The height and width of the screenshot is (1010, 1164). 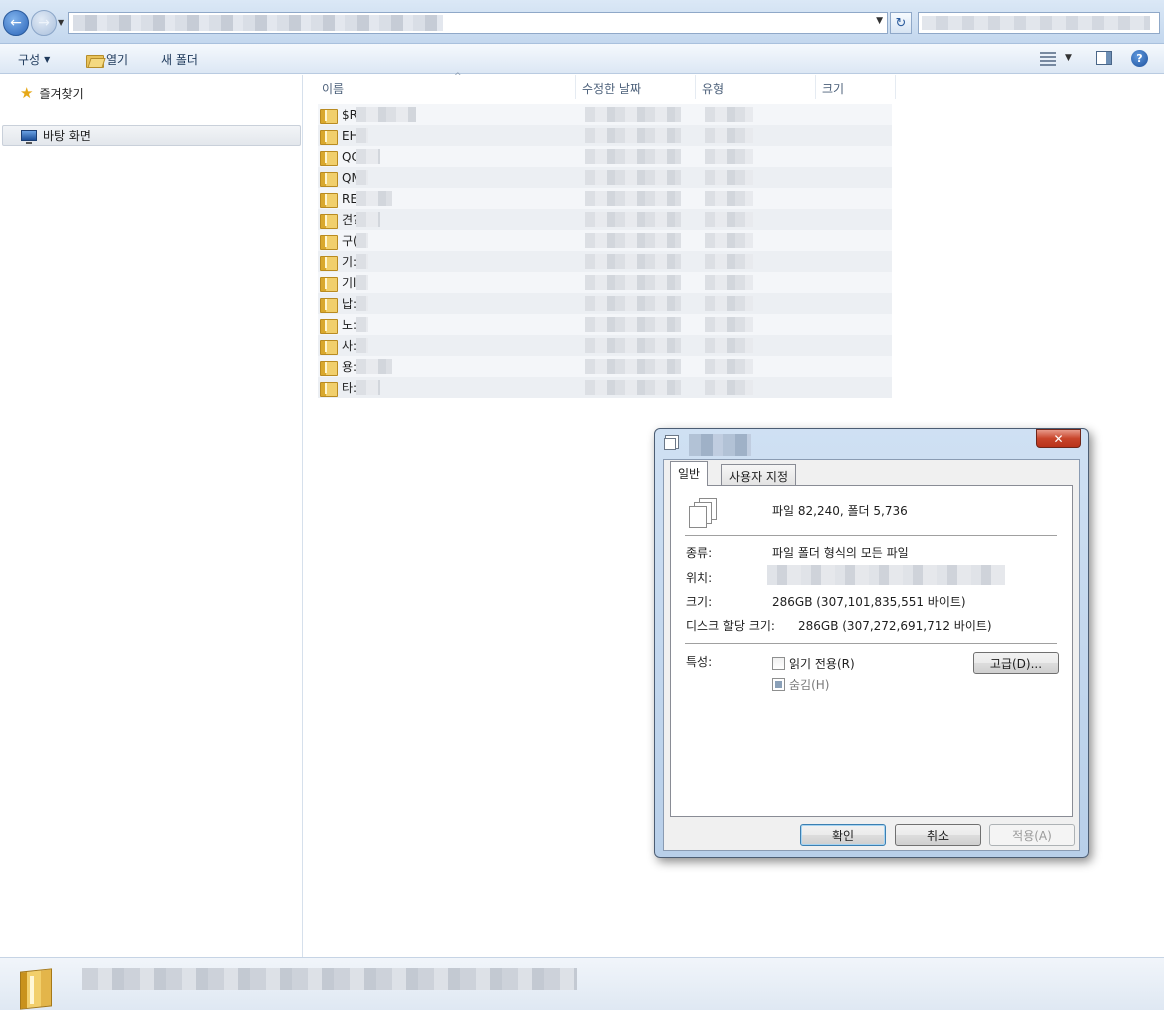 What do you see at coordinates (151, 135) in the screenshot?
I see `nav-item-desktop: 바탕 화면` at bounding box center [151, 135].